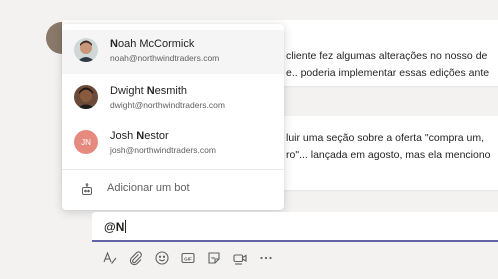 Image resolution: width=498 pixels, height=279 pixels. What do you see at coordinates (167, 105) in the screenshot?
I see `person-email: dwight@northwindtraders.com` at bounding box center [167, 105].